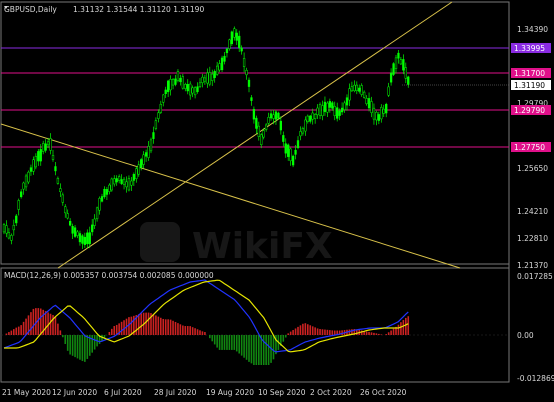 This screenshot has height=402, width=554. What do you see at coordinates (26, 392) in the screenshot?
I see `time-label: 21 May 2020` at bounding box center [26, 392].